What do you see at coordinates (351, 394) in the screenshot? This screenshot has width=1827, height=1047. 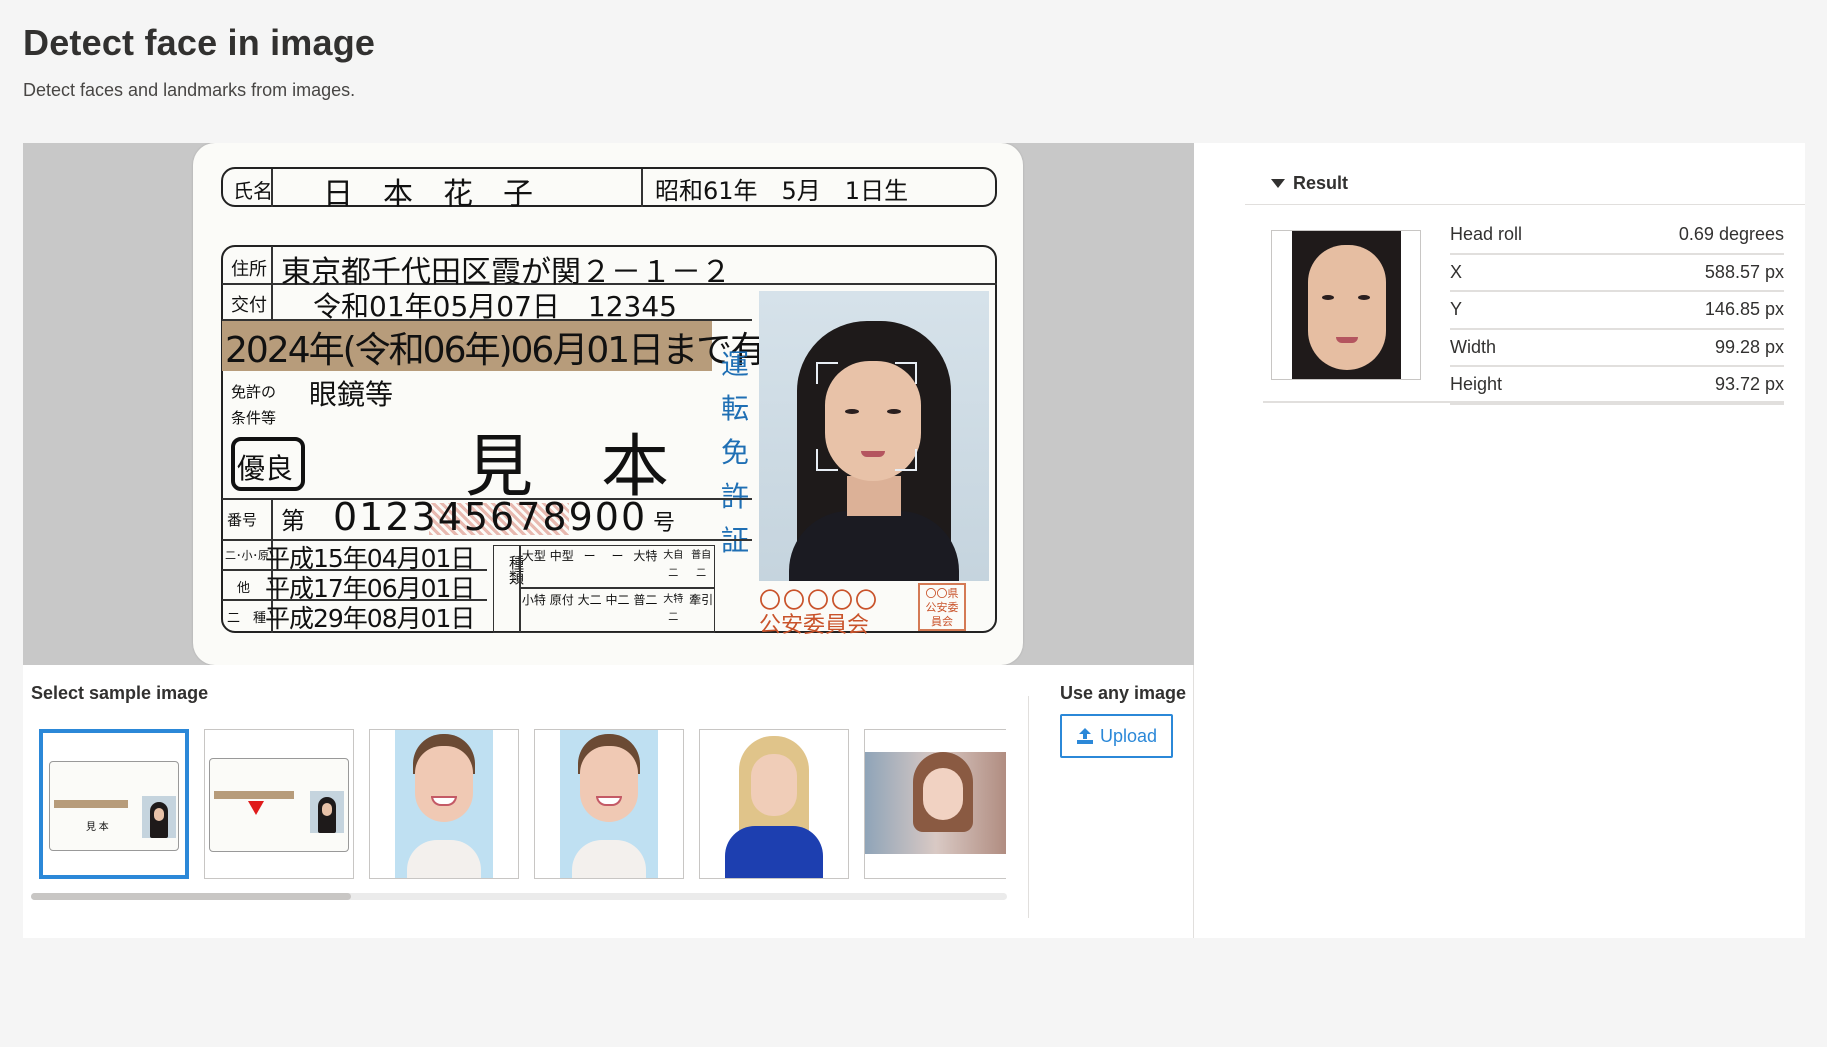 I see `license-conditions: 眼鏡等` at bounding box center [351, 394].